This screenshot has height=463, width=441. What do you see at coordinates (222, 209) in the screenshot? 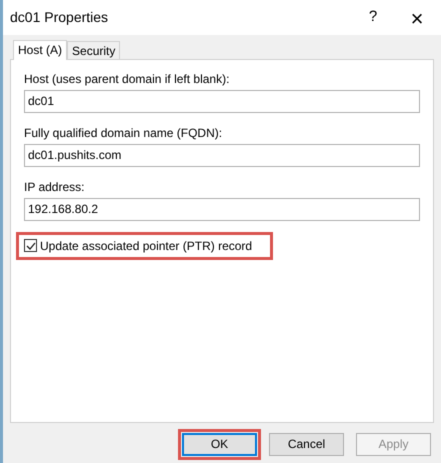
I see `text-field: 192.168.80.2` at bounding box center [222, 209].